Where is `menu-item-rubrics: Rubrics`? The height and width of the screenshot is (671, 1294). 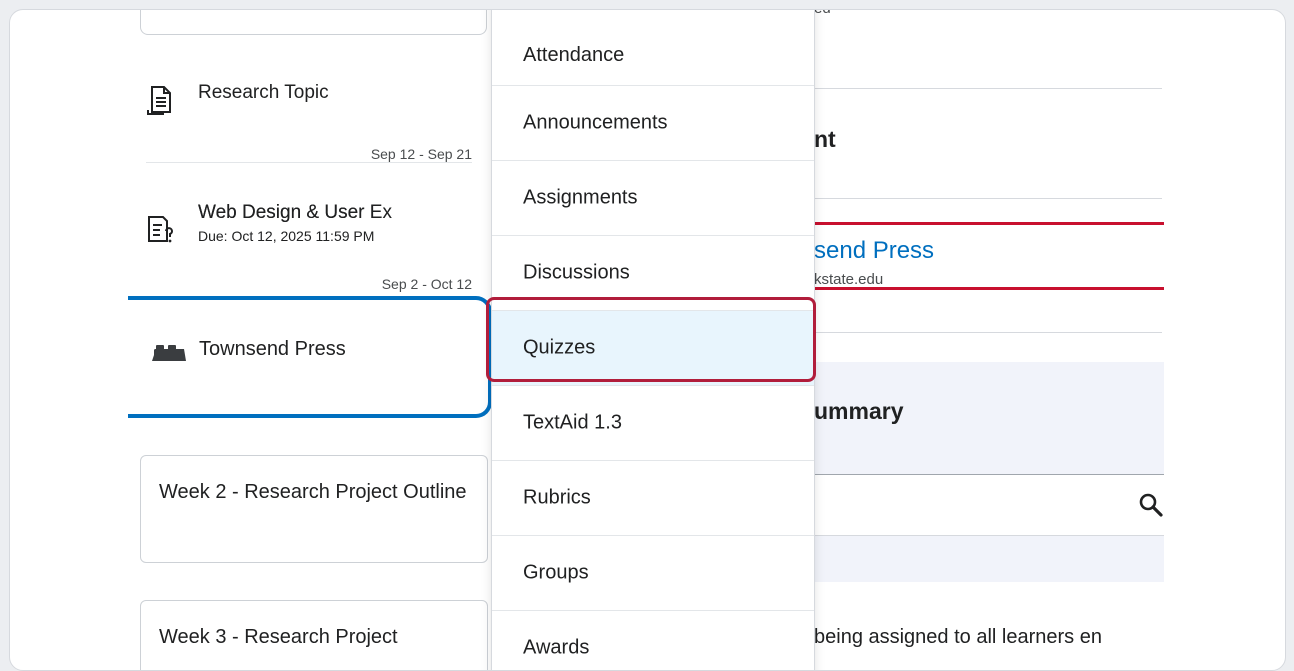 menu-item-rubrics: Rubrics is located at coordinates (653, 498).